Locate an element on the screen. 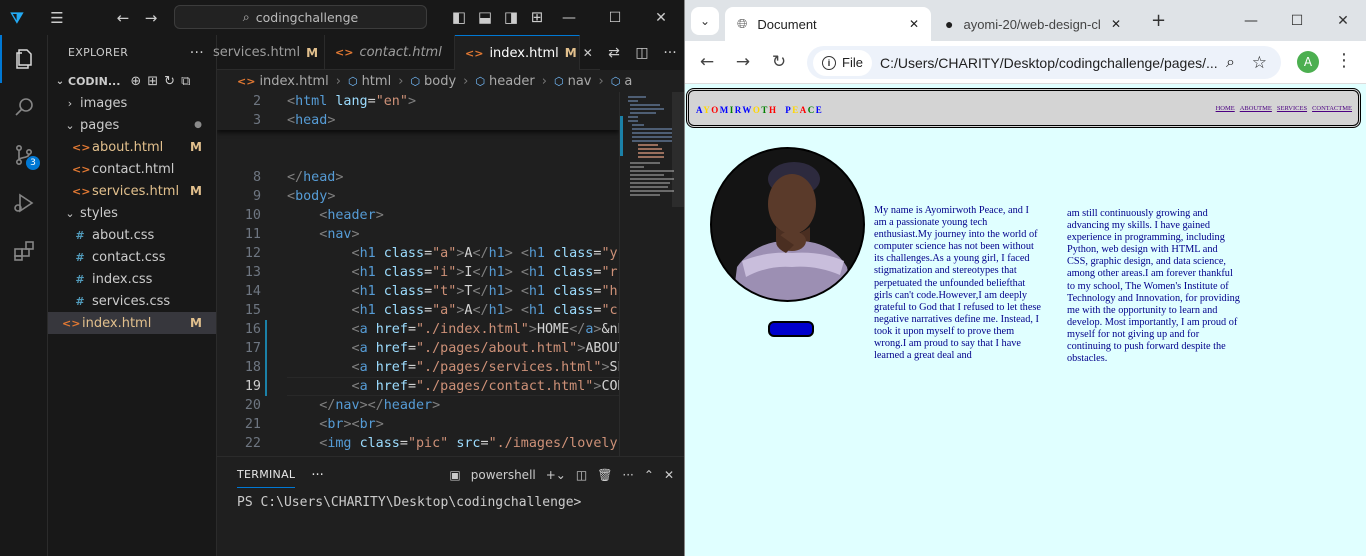 This screenshot has height=556, width=1366. breadcrumb-item: header is located at coordinates (512, 81).